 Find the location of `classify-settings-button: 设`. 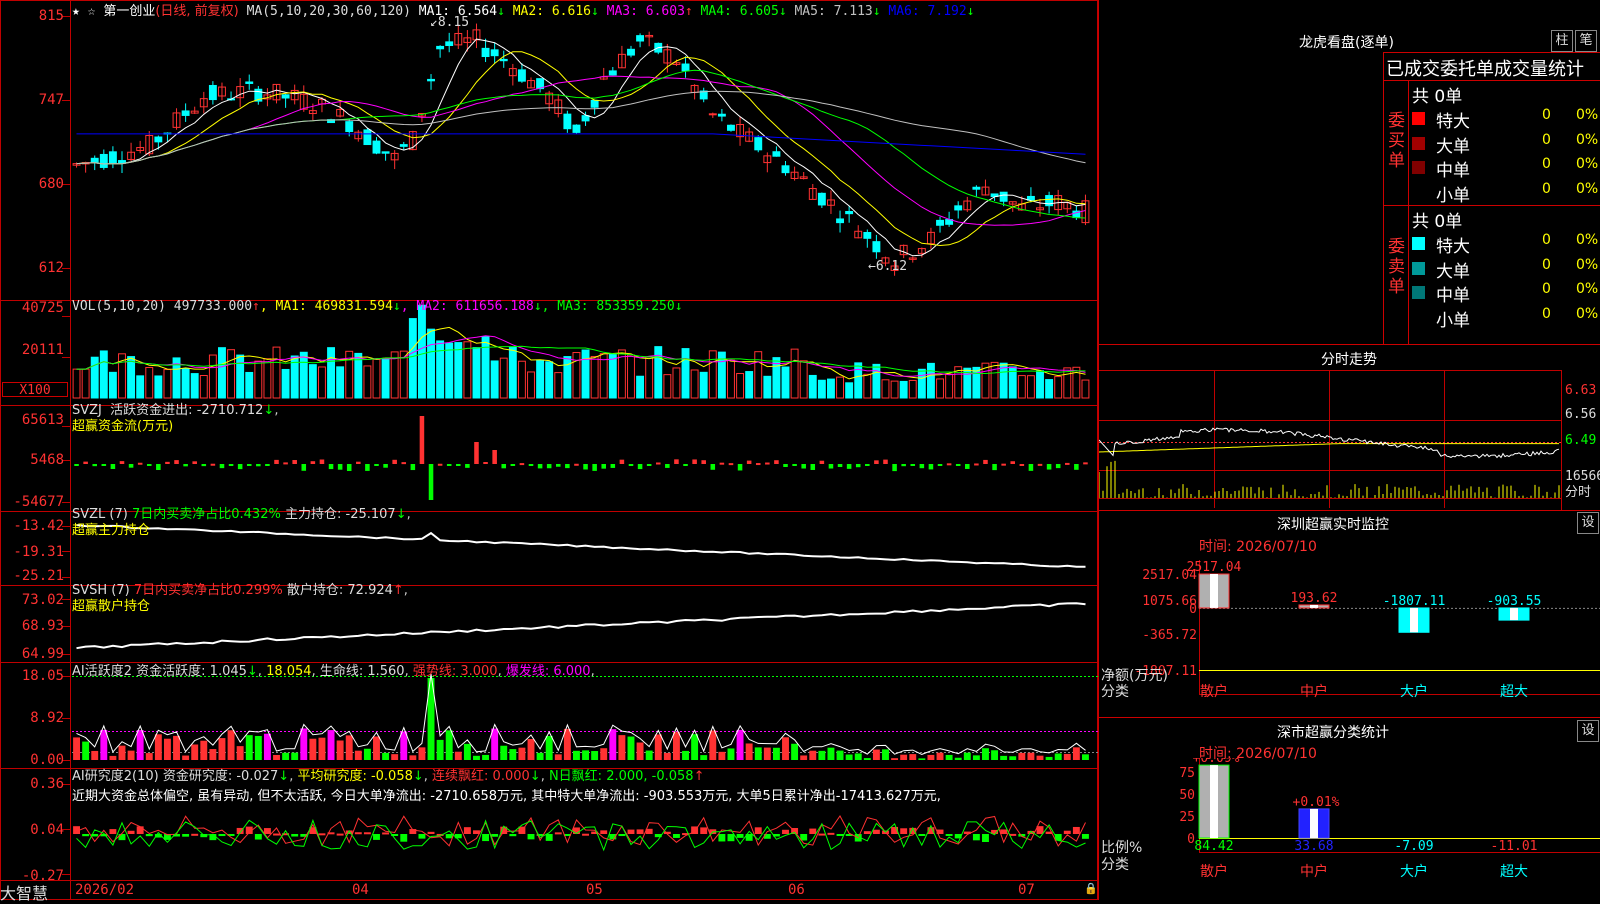

classify-settings-button: 设 is located at coordinates (1588, 731).